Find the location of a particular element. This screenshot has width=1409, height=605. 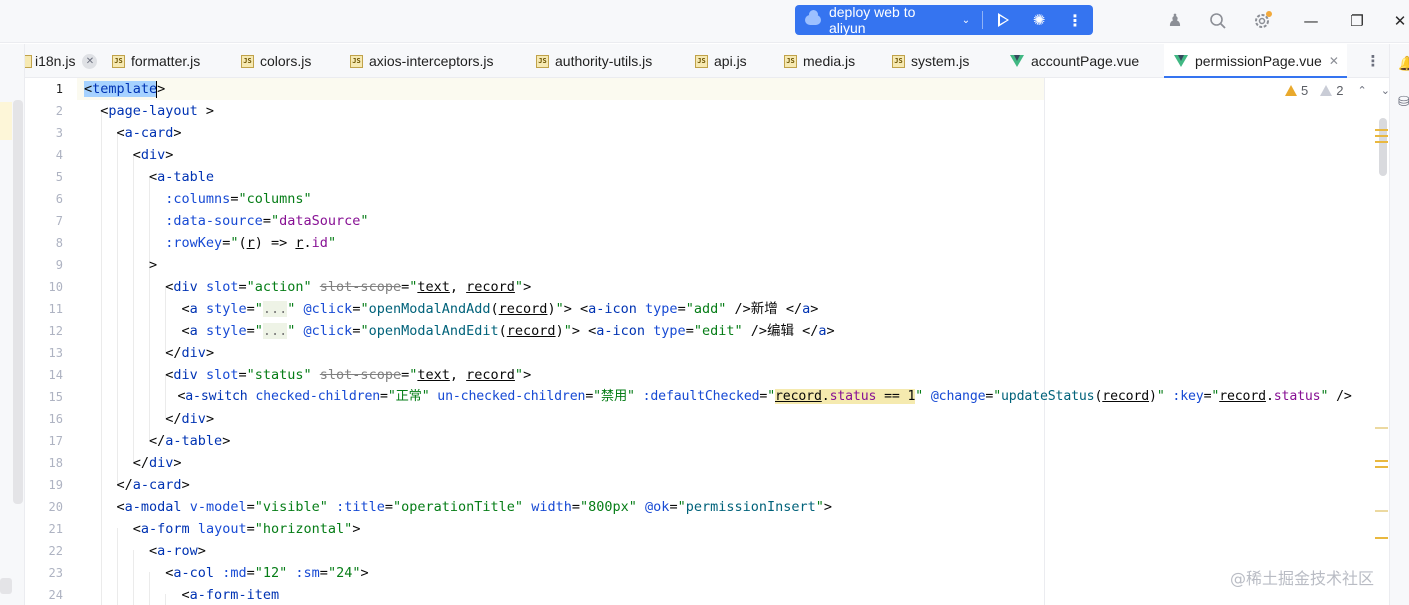

tab-accountpage-vue: accountPage.vue is located at coordinates (1074, 61).